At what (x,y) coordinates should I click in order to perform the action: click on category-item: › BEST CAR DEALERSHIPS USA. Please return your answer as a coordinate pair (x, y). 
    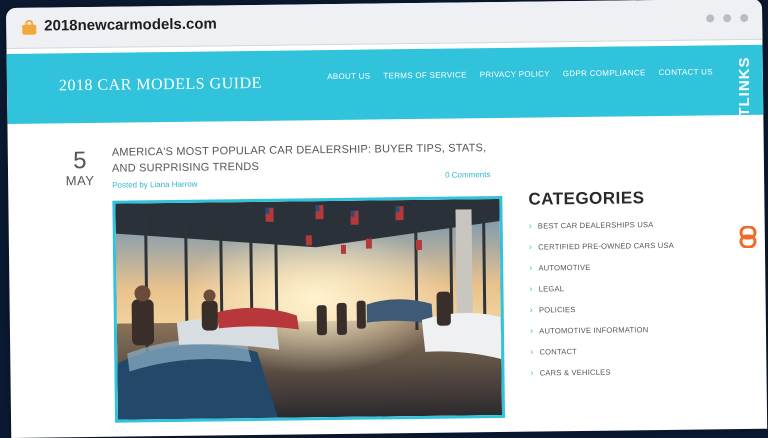
    Looking at the image, I should click on (601, 231).